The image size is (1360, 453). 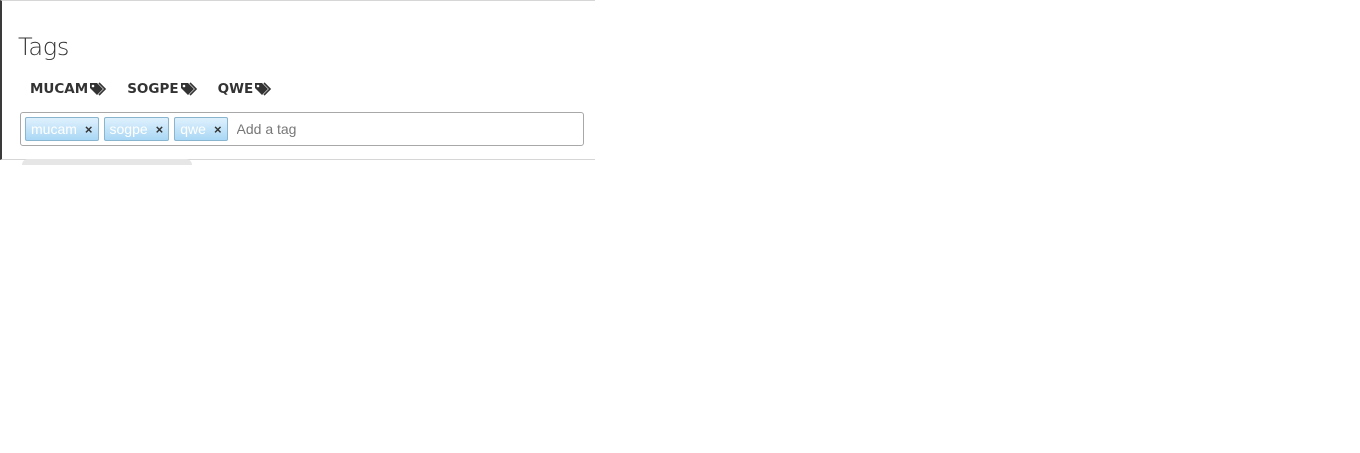 I want to click on tag-chip-sogpe: sogpe ×, so click(x=136, y=129).